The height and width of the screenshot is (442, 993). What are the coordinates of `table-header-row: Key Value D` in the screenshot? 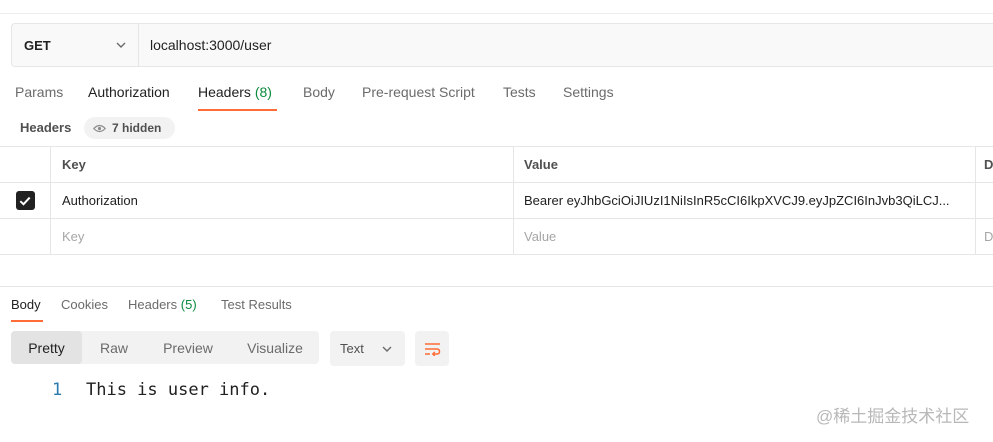 It's located at (496, 164).